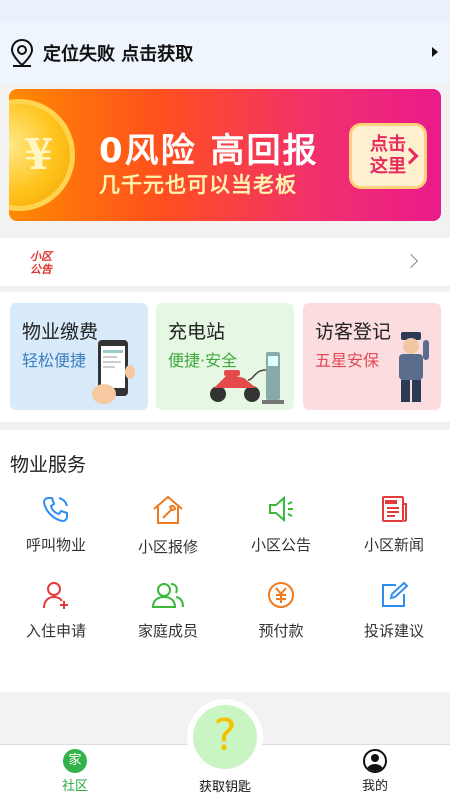  What do you see at coordinates (118, 54) in the screenshot?
I see `location-text: 定位失败 点击获取` at bounding box center [118, 54].